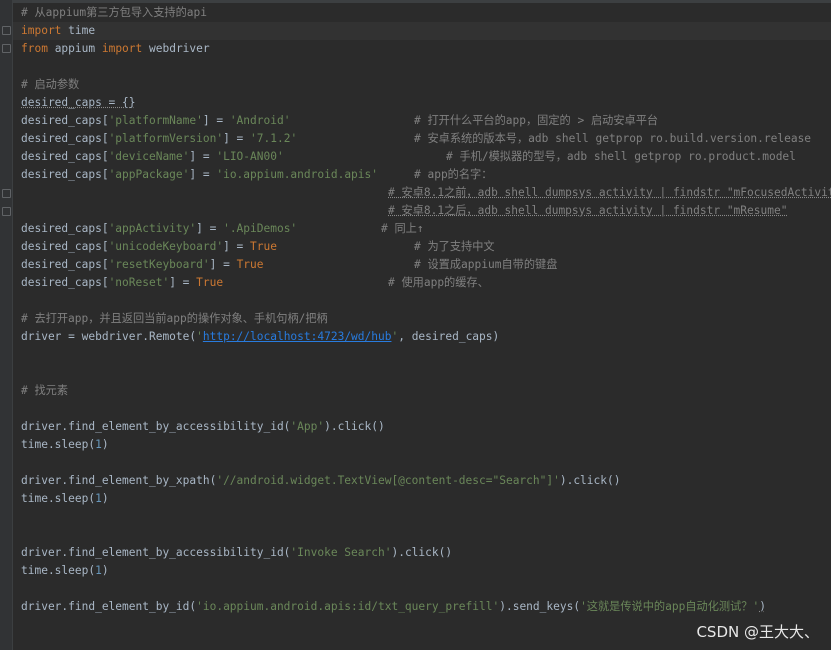 The image size is (831, 650). I want to click on current-line-highlight, so click(422, 31).